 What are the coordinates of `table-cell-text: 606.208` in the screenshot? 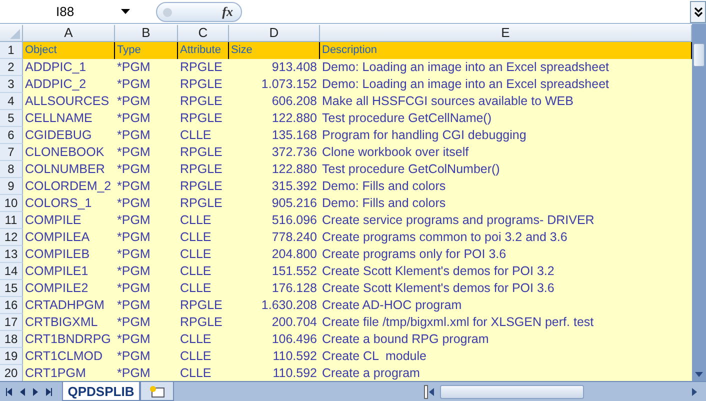 It's located at (294, 101).